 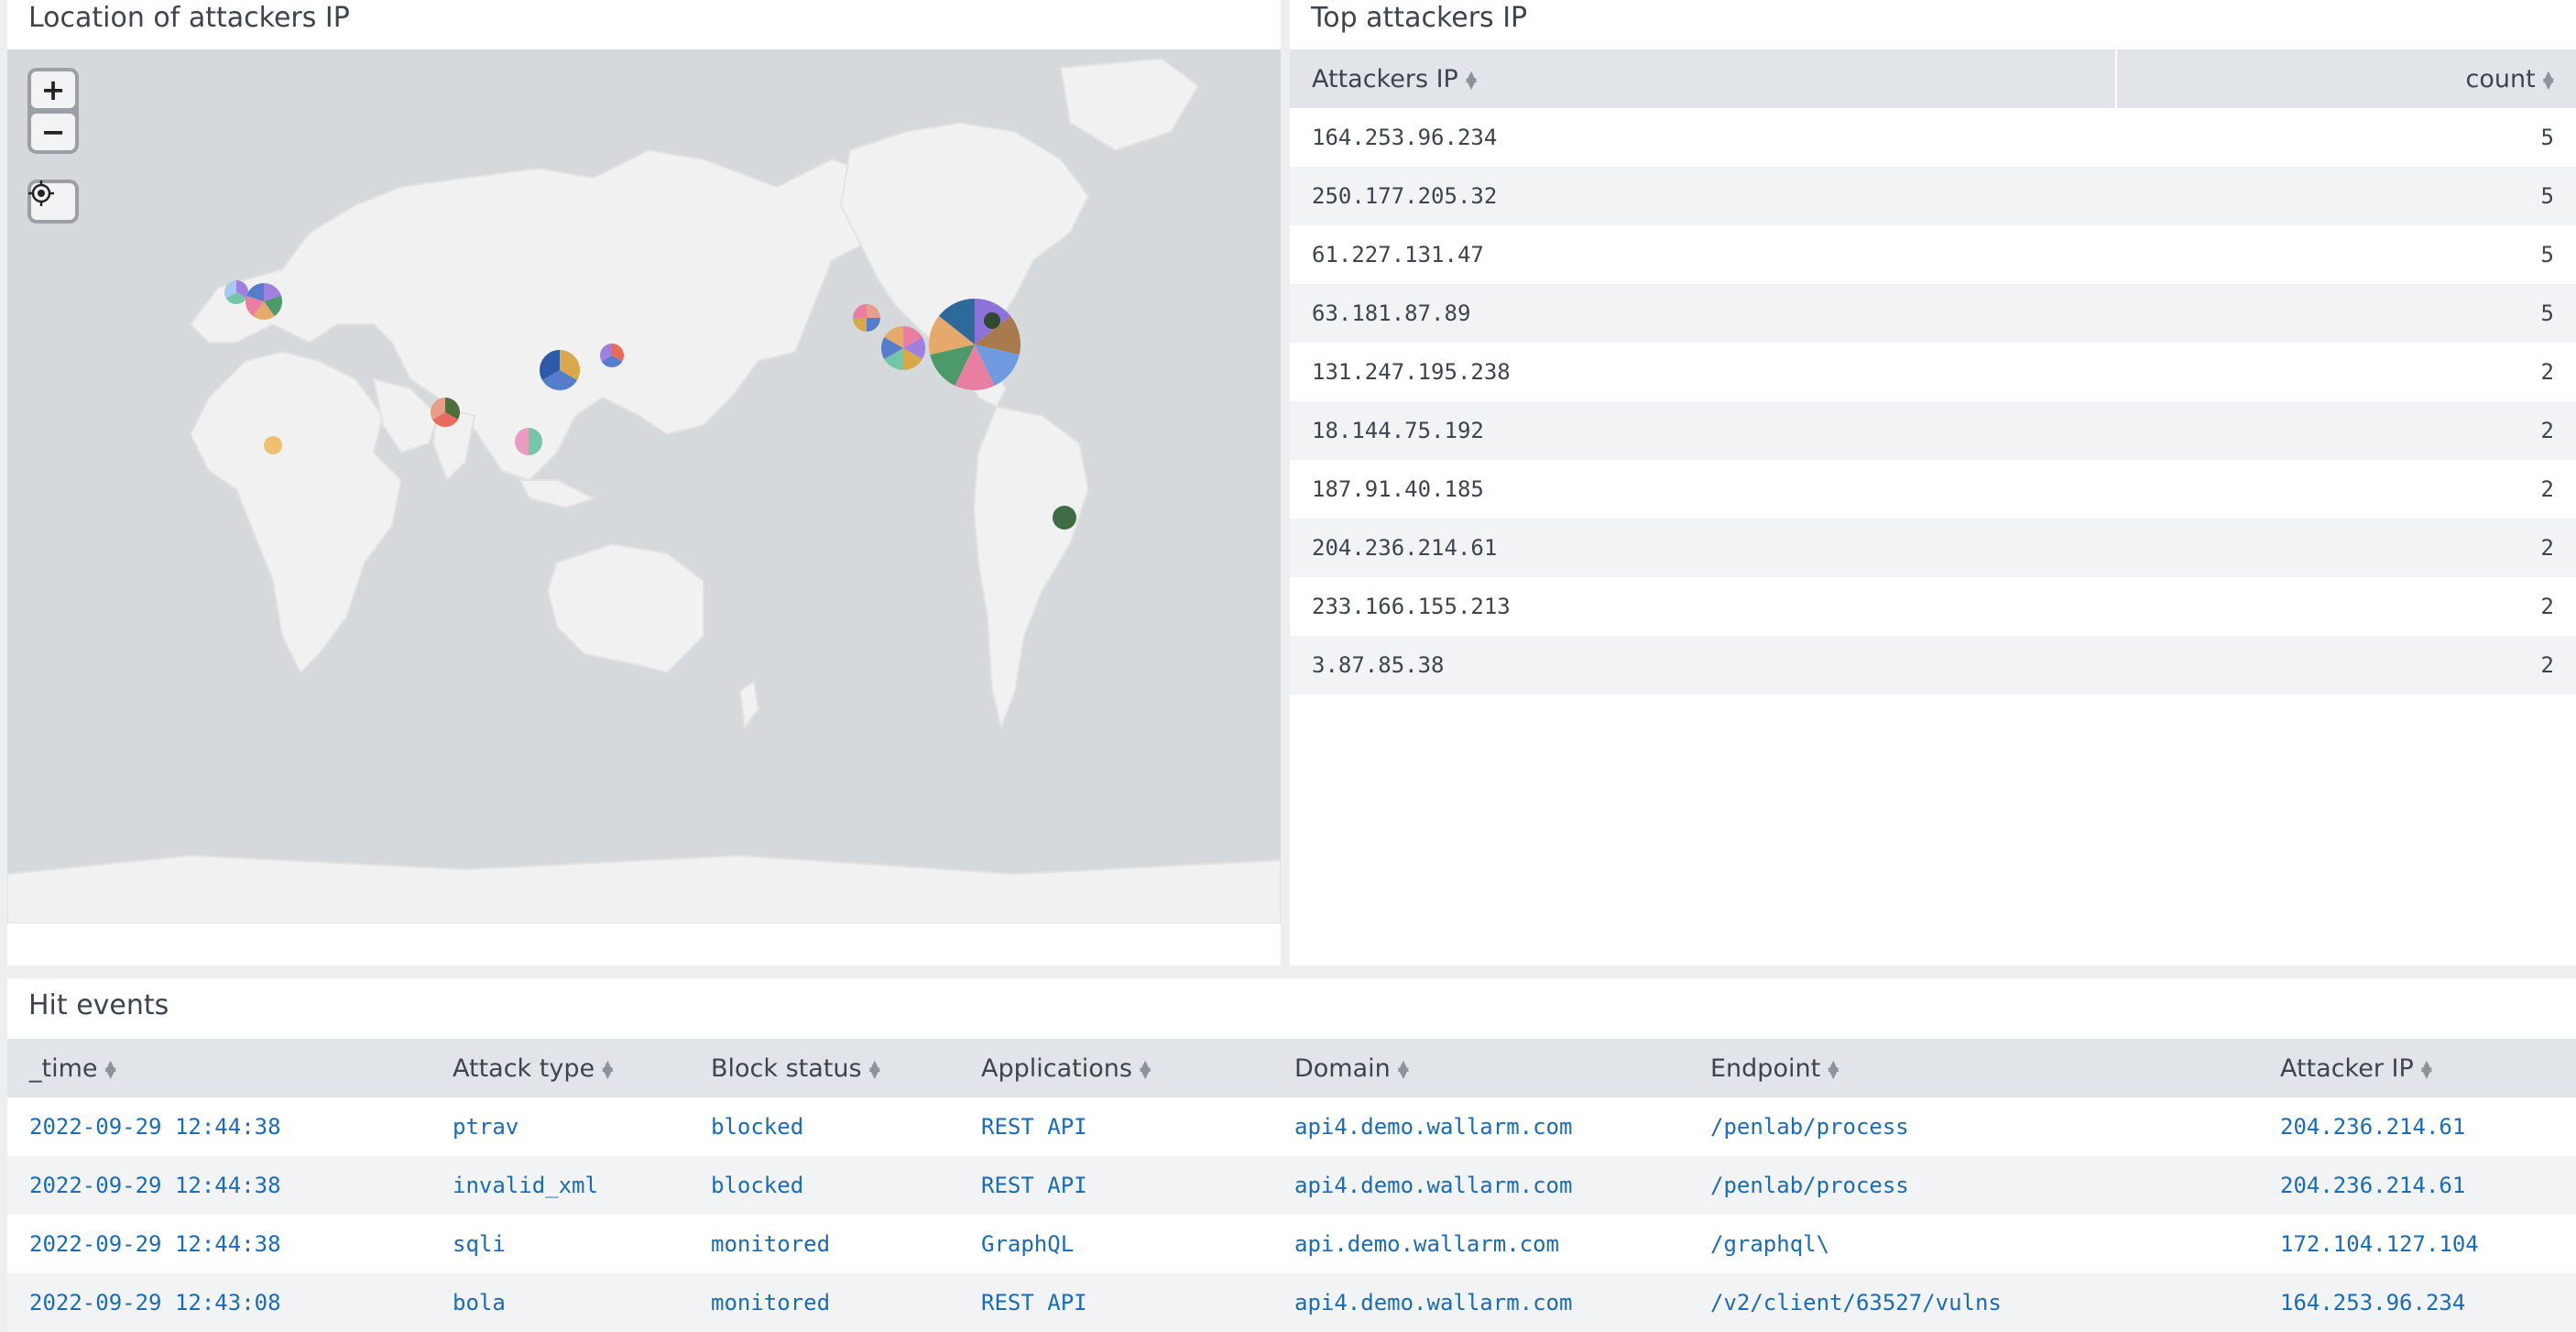 I want to click on map-marker-west-africa, so click(x=273, y=445).